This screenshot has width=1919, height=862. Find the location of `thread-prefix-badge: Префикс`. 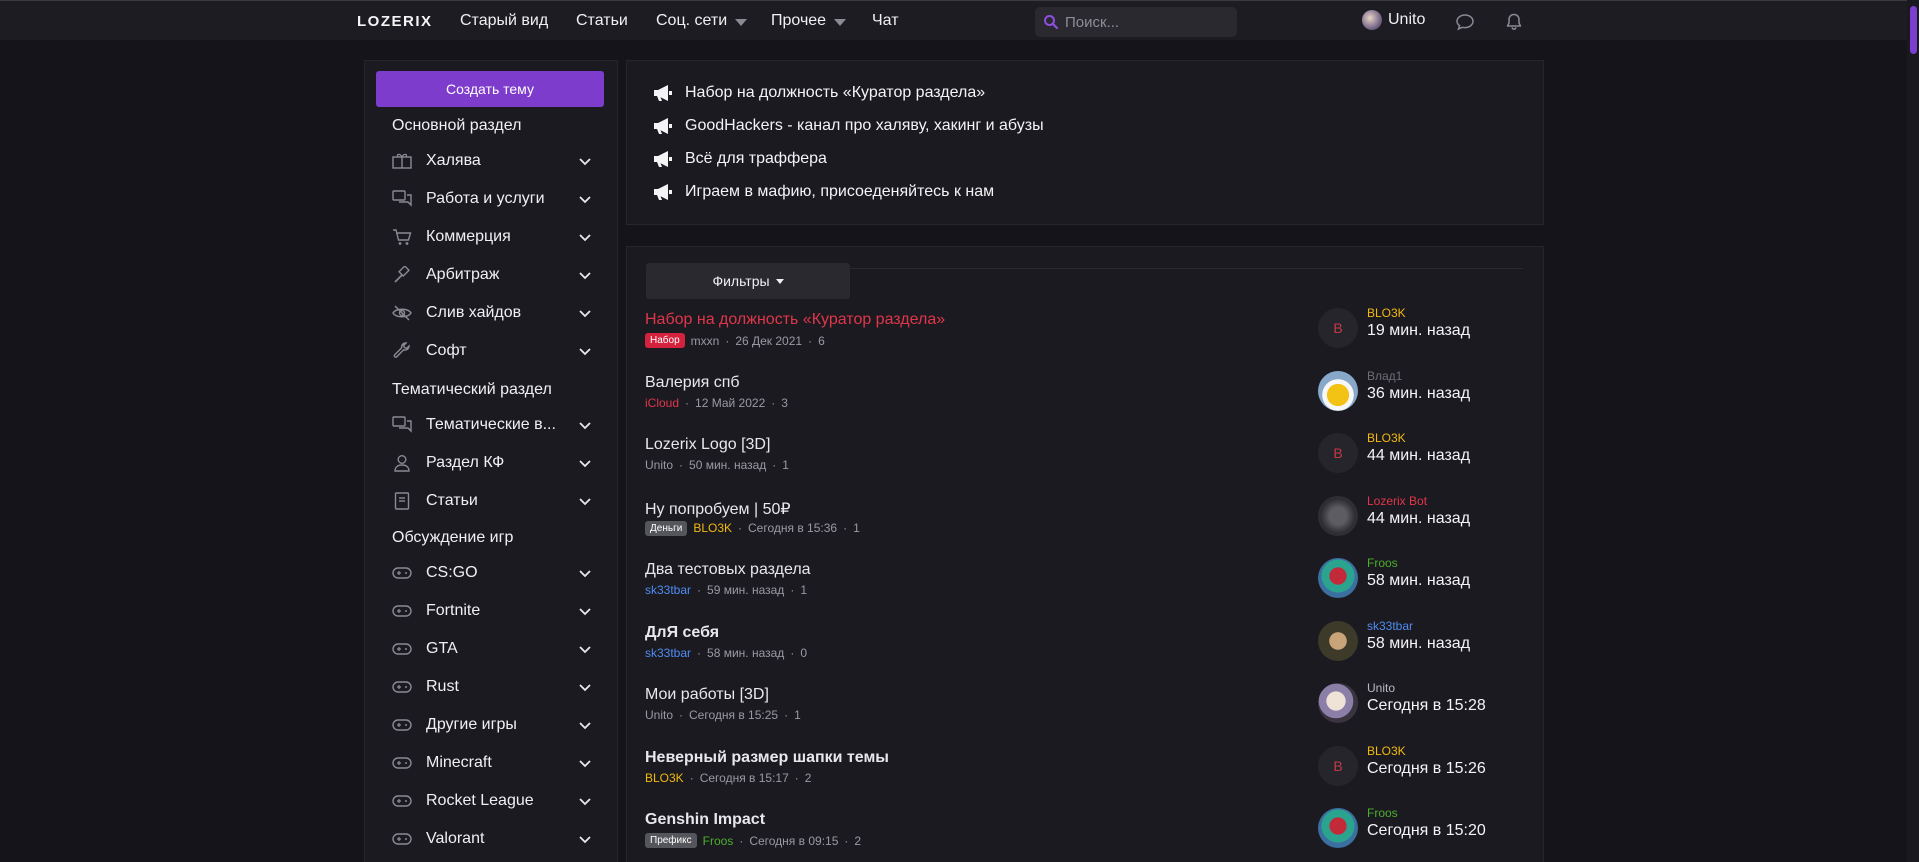

thread-prefix-badge: Префикс is located at coordinates (671, 840).